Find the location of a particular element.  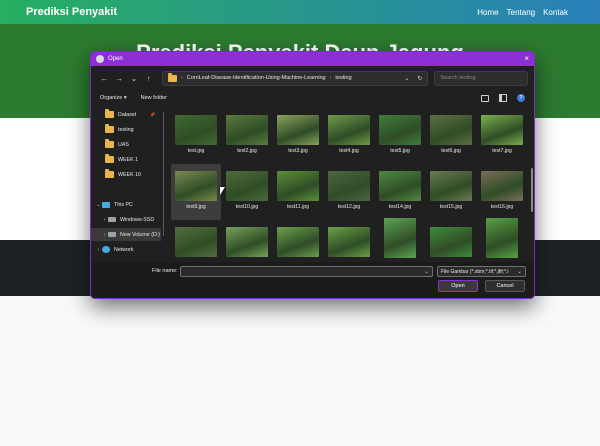

nav-item-windows-ssd: › Windows-SSD is located at coordinates (126, 219).